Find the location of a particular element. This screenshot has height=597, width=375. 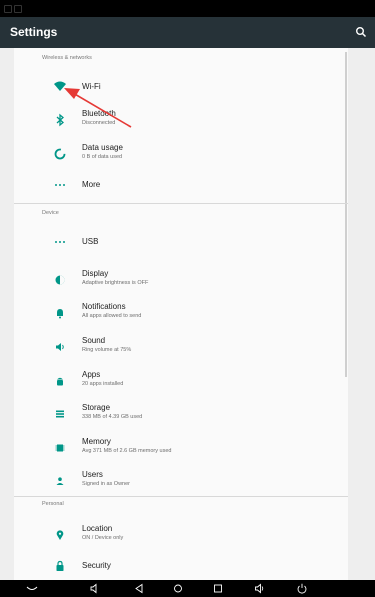

item-summary: Disconnected is located at coordinates (99, 123).